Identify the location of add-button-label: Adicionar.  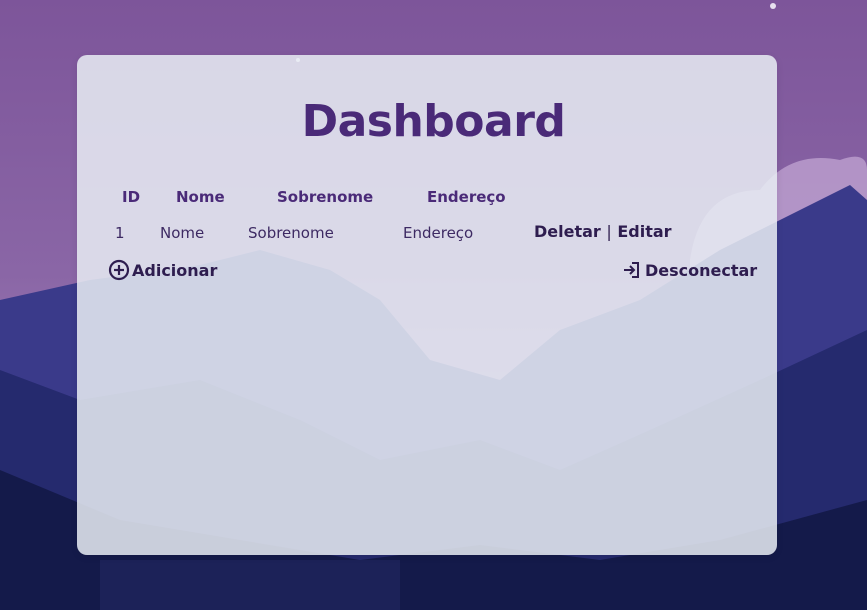
(175, 270).